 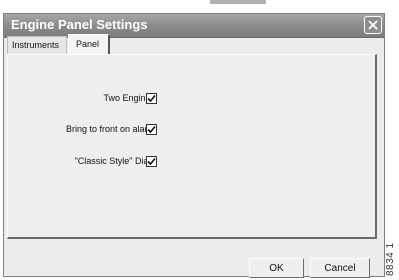 I want to click on window-title: Engine Panel Settings, so click(x=79, y=24).